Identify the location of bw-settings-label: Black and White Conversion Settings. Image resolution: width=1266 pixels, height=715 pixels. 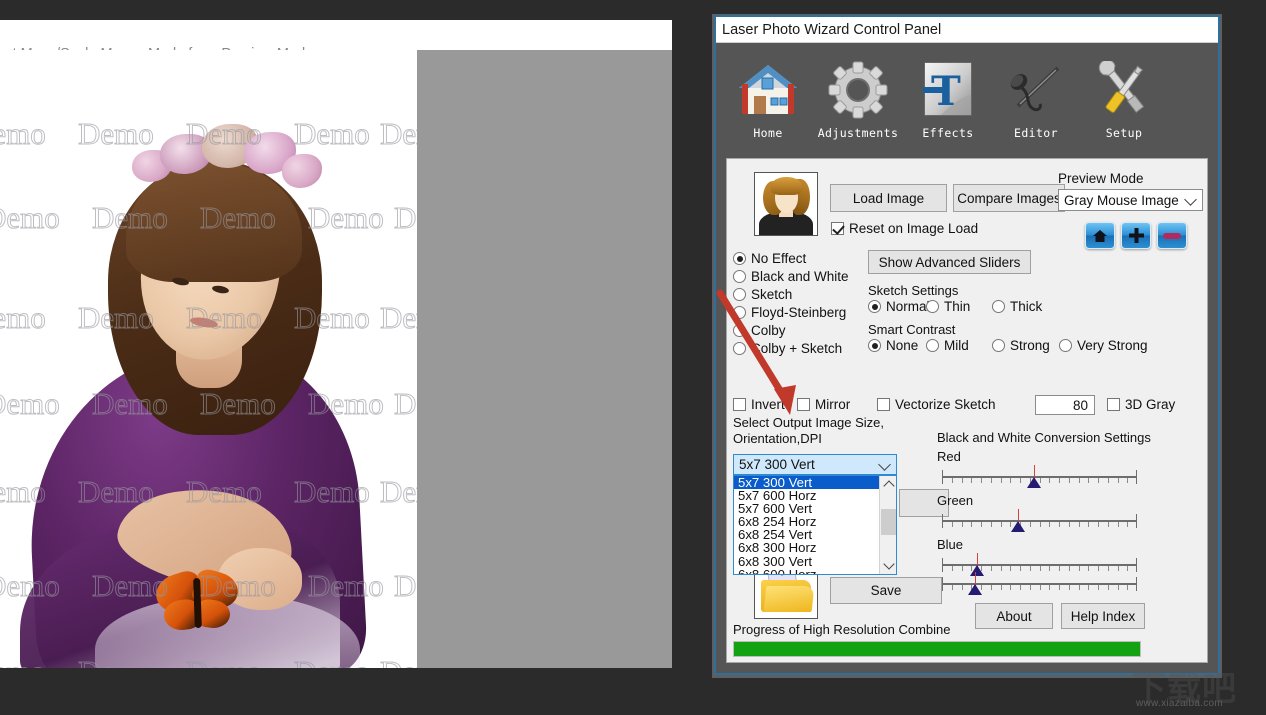
(1044, 437).